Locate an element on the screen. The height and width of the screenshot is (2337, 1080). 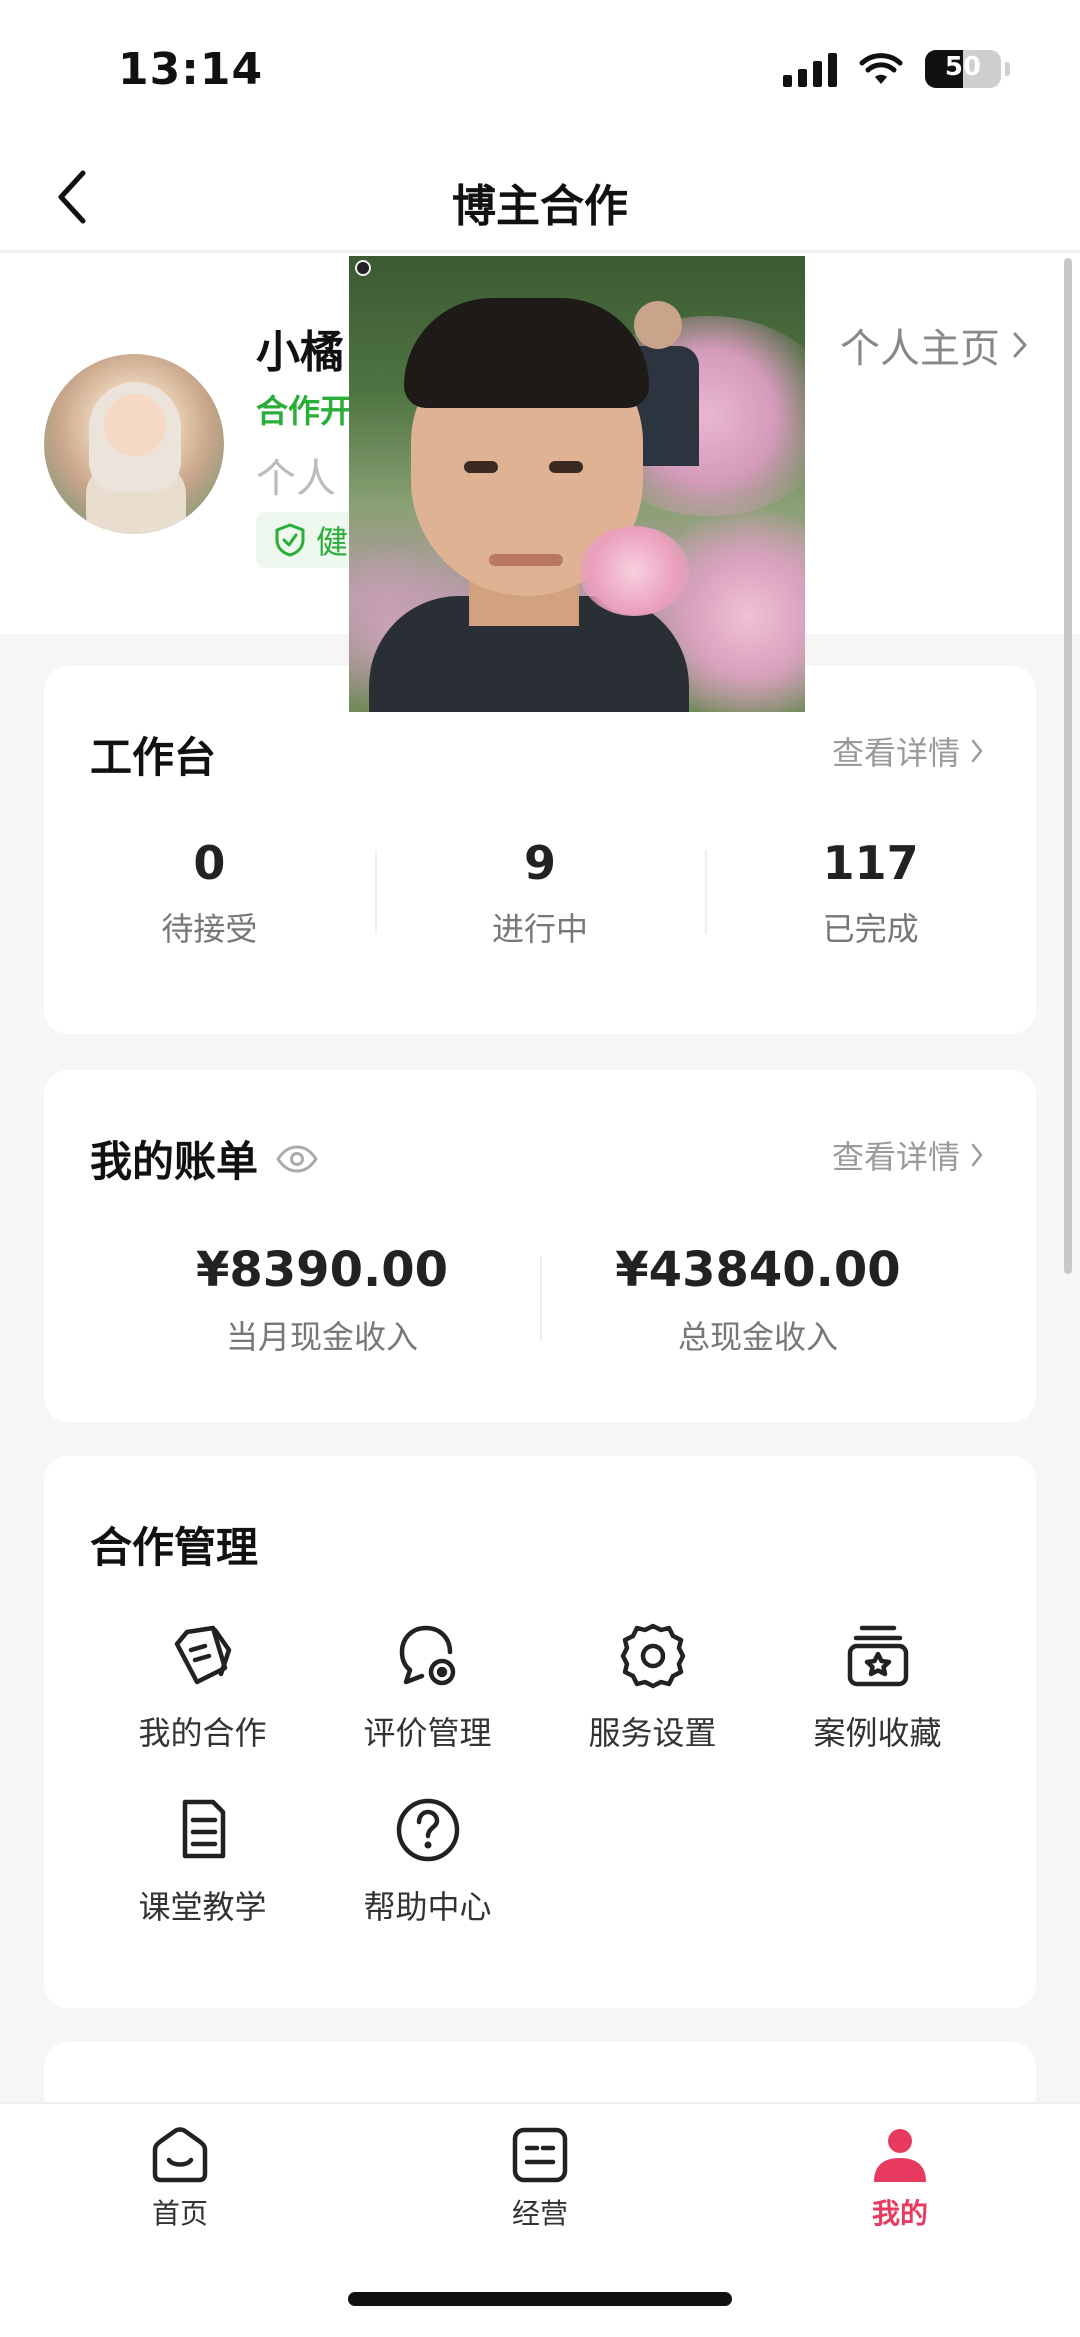
management-grid: 我的合作 评价管理 服务设置 案例收藏 课堂教学 帮助中心 is located at coordinates (540, 1772).